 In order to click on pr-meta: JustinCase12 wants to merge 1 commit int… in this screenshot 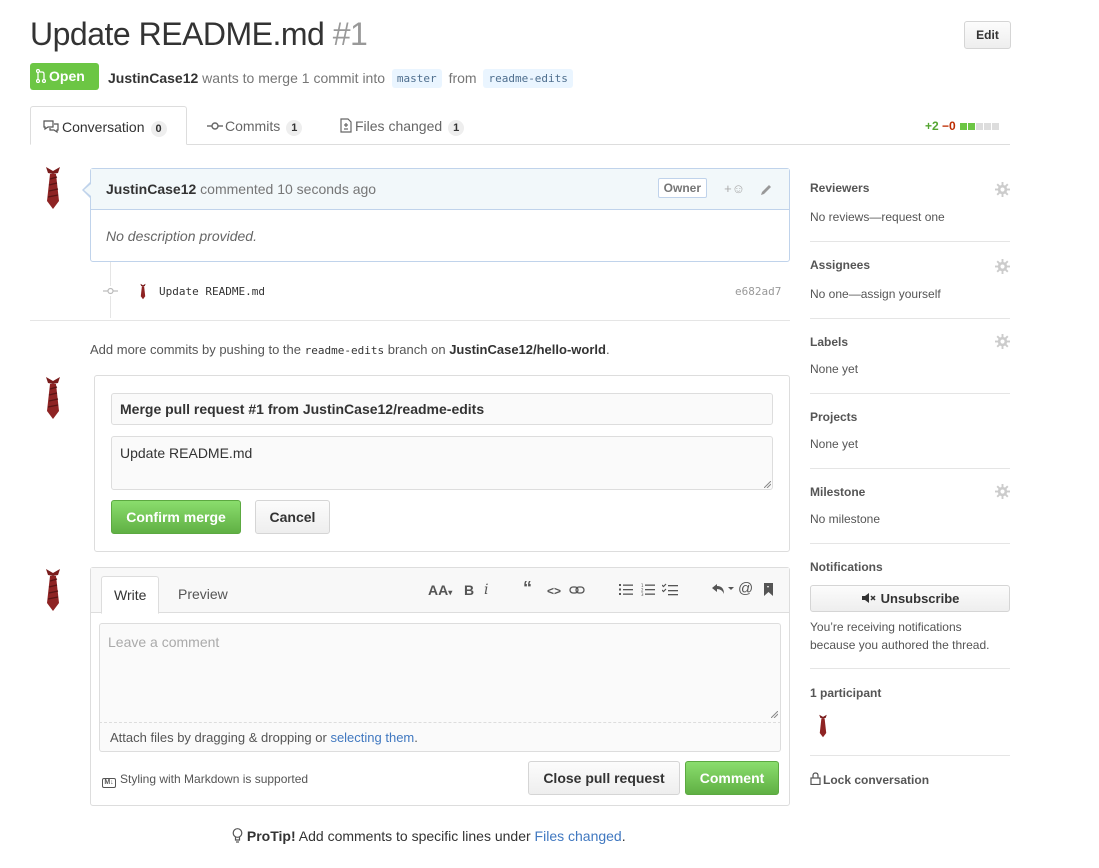, I will do `click(342, 78)`.